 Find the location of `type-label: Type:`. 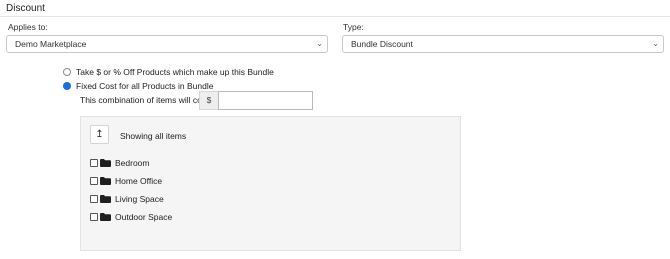

type-label: Type: is located at coordinates (353, 27).